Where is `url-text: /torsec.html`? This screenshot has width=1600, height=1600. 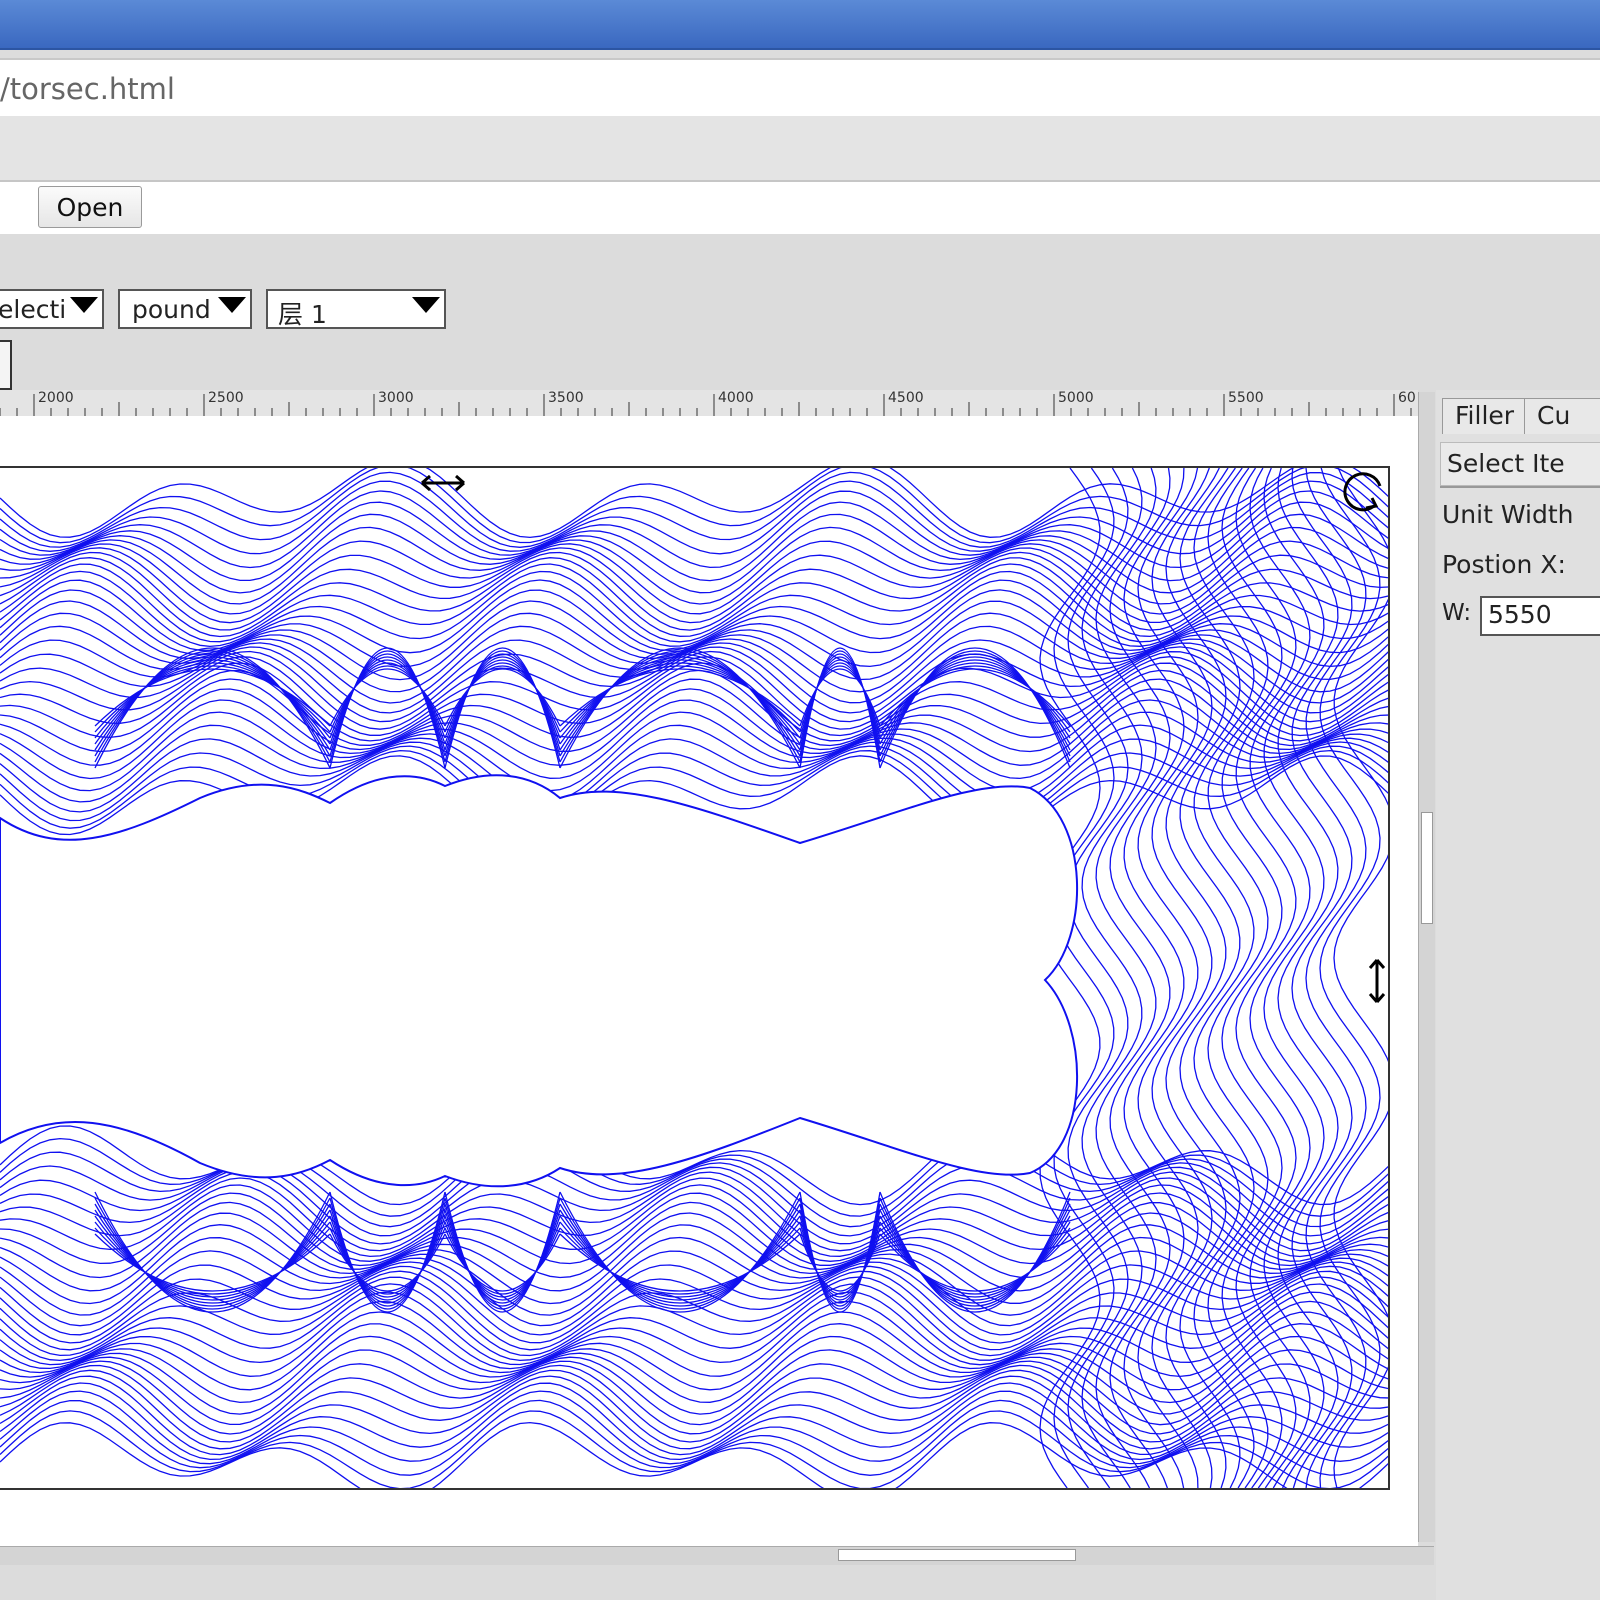 url-text: /torsec.html is located at coordinates (87, 89).